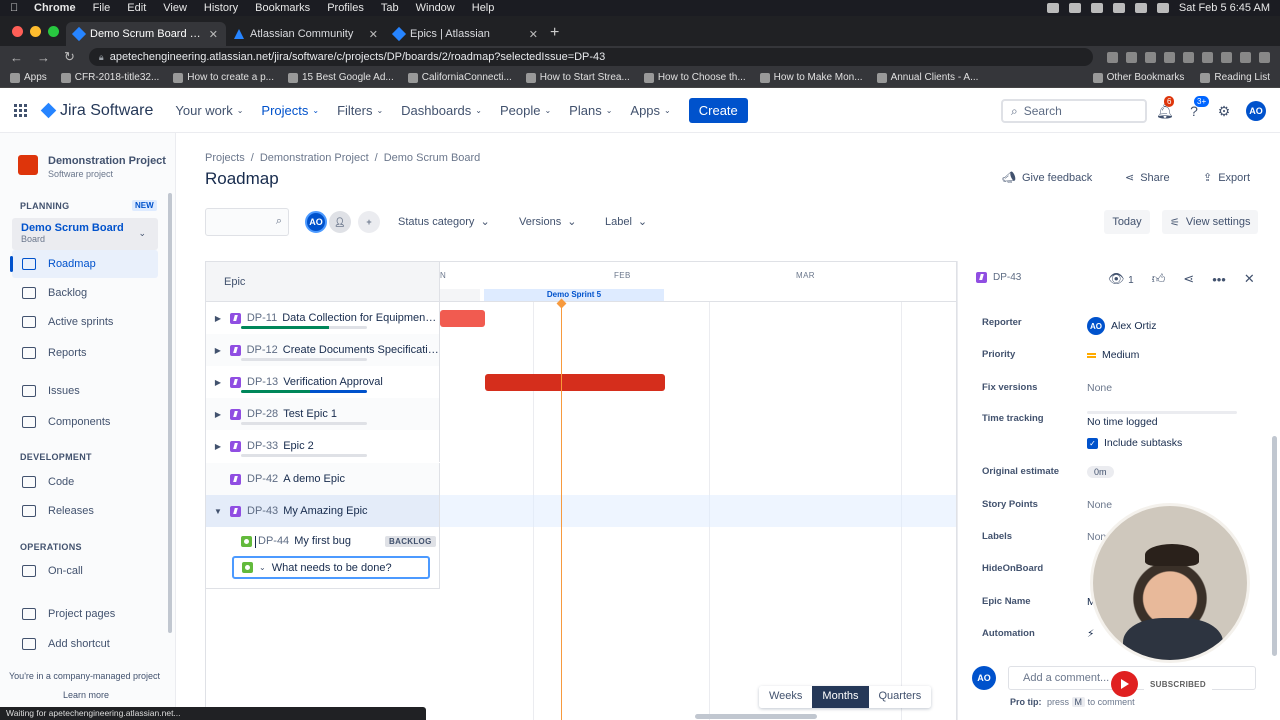 The image size is (1280, 720). Describe the element at coordinates (718, 110) in the screenshot. I see `create-button: Create` at that location.